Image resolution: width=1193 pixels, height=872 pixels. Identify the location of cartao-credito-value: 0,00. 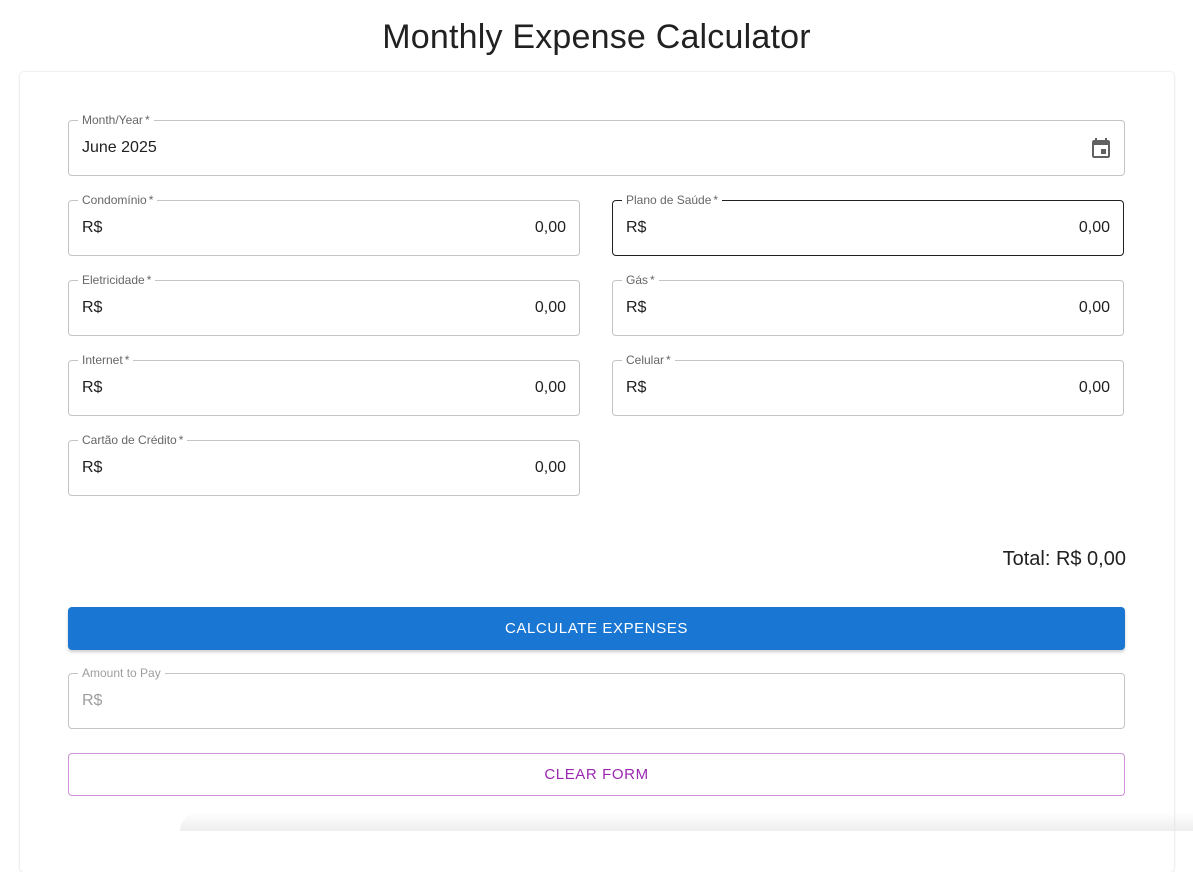
(550, 468).